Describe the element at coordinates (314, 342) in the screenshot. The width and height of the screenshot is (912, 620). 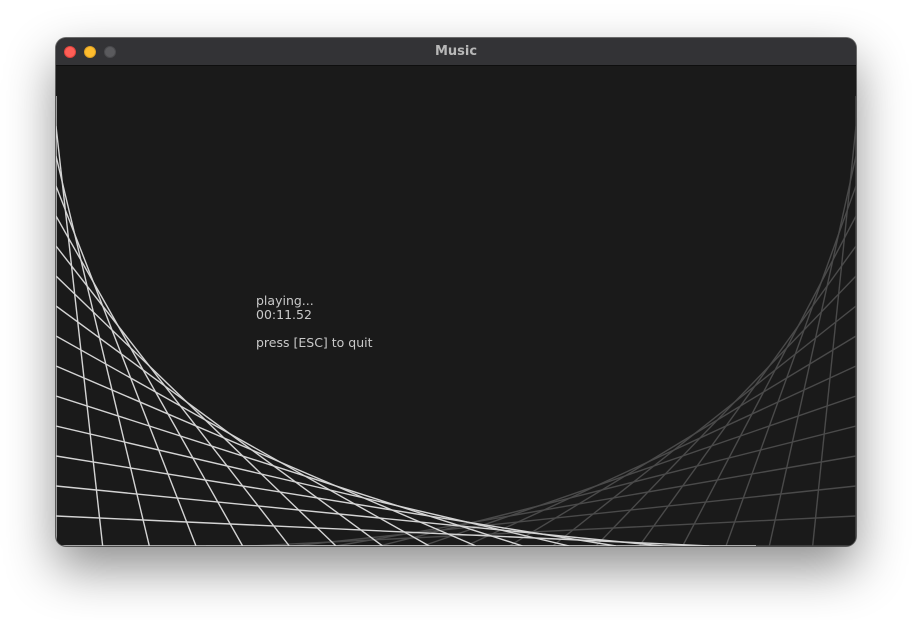
I see `quit-hint: press [ESC] to quit` at that location.